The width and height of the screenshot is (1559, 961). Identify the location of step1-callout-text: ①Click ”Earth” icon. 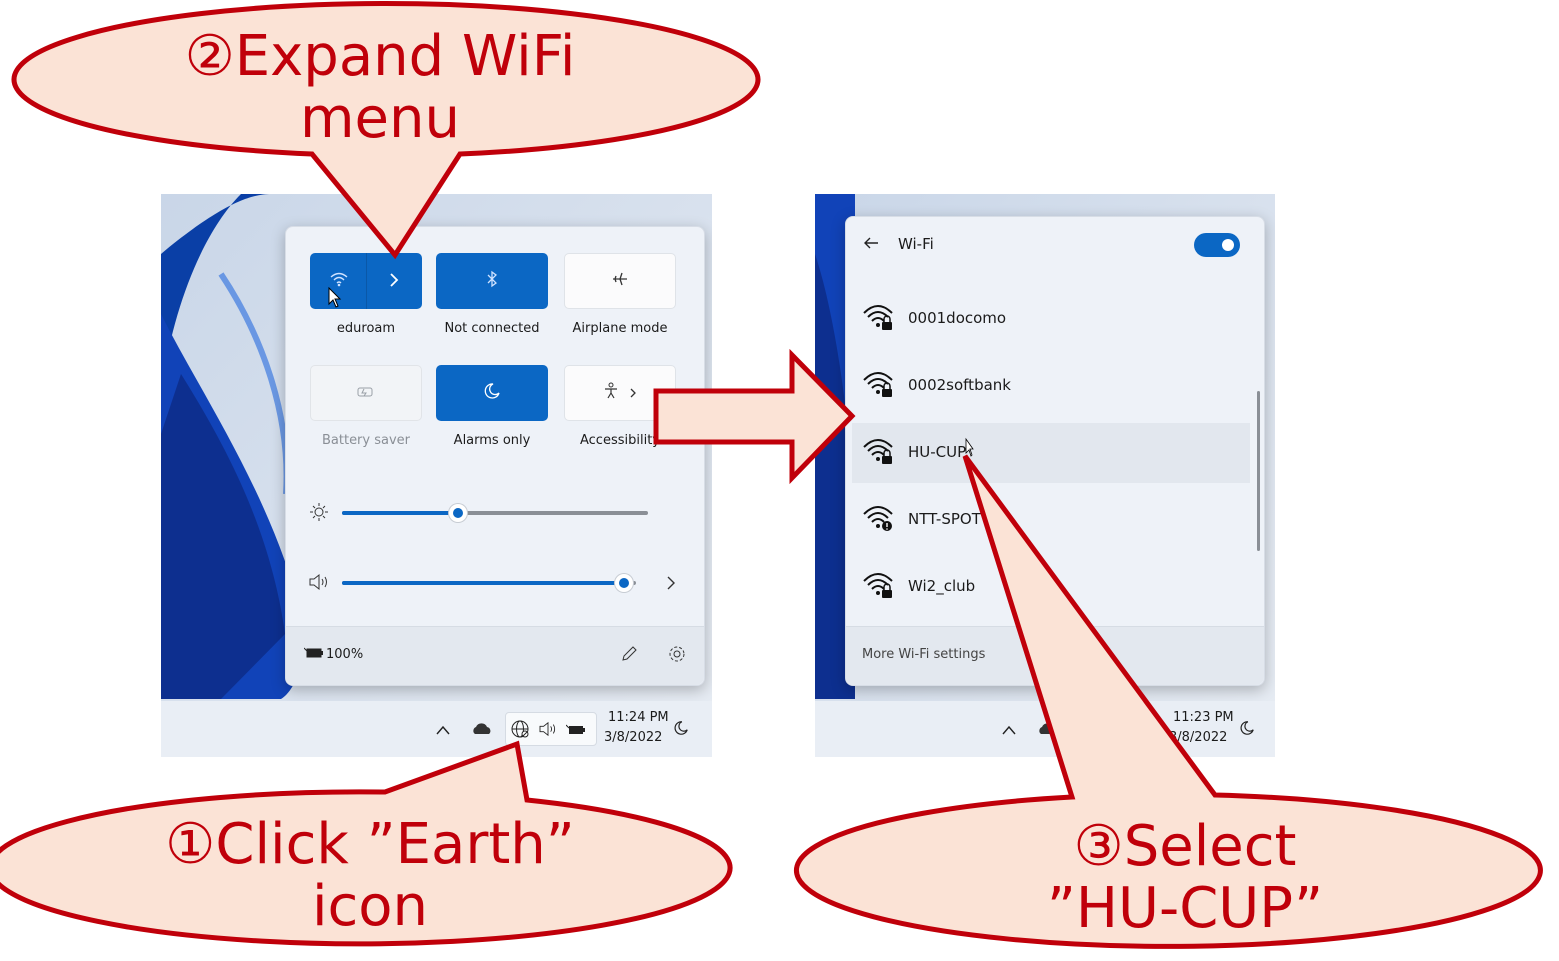
(370, 876).